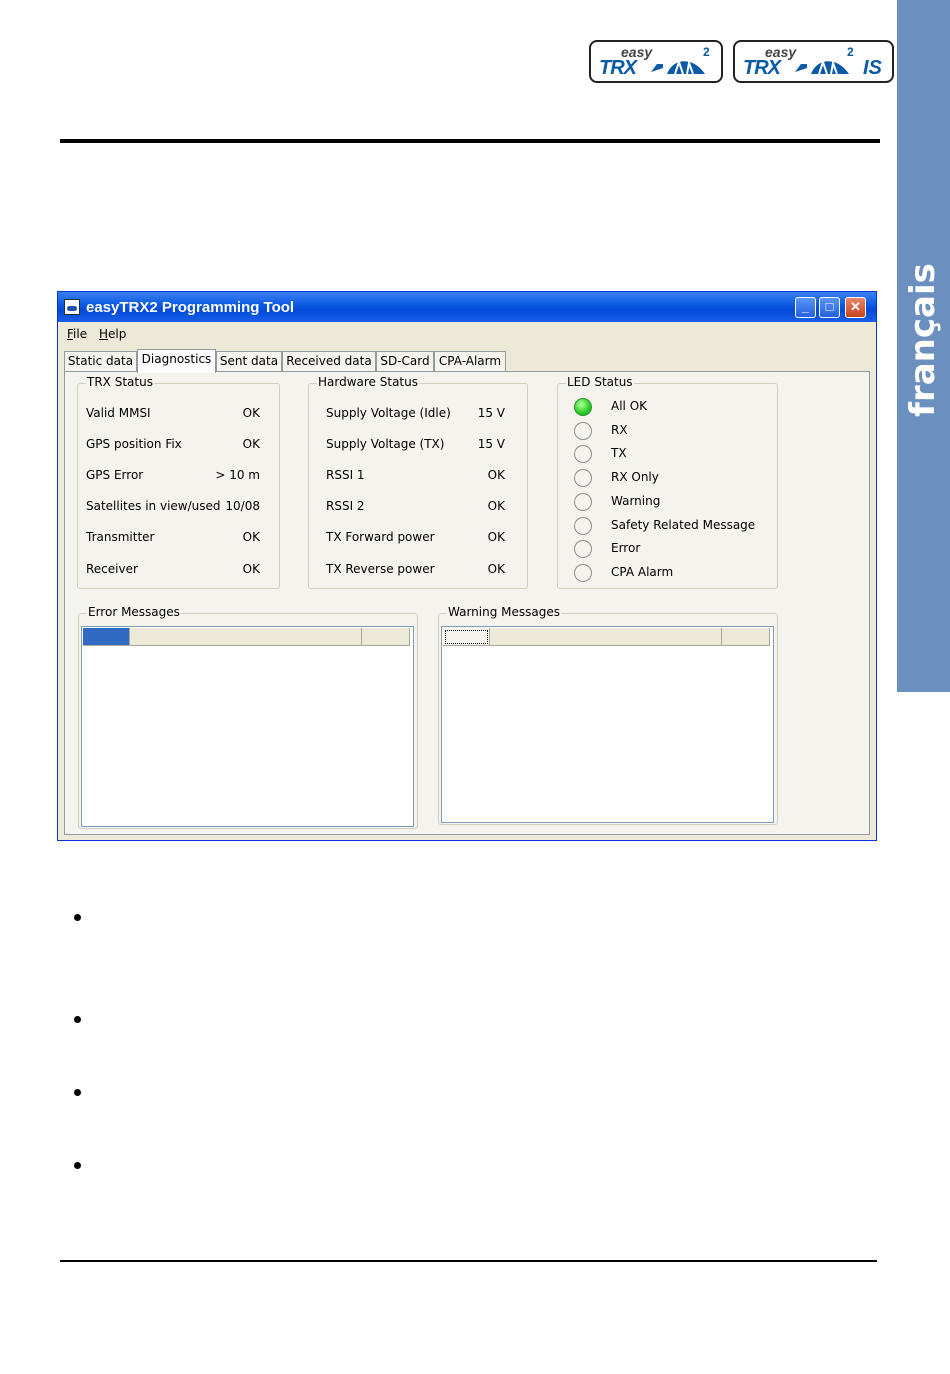  Describe the element at coordinates (77, 334) in the screenshot. I see `menu-file: File` at that location.